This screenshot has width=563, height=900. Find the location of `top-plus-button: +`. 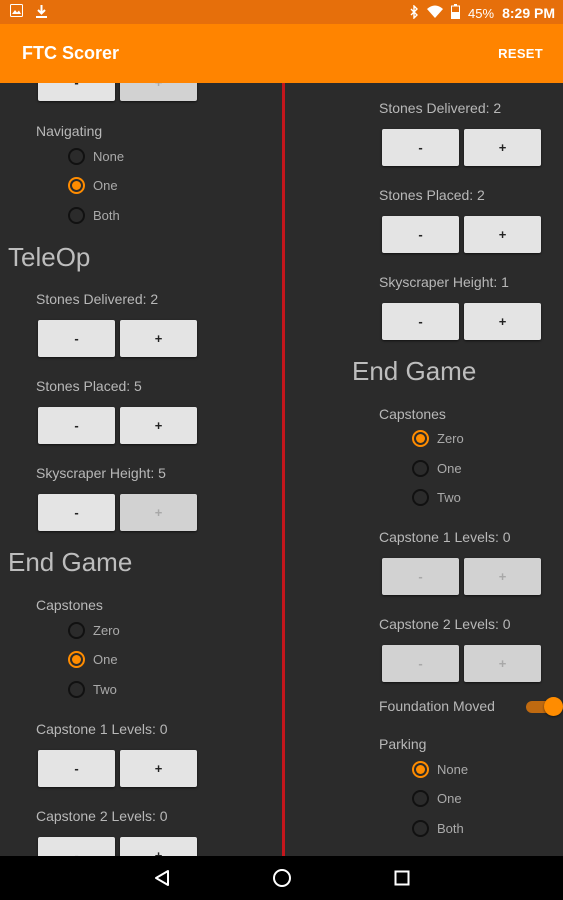

top-plus-button: + is located at coordinates (158, 92).